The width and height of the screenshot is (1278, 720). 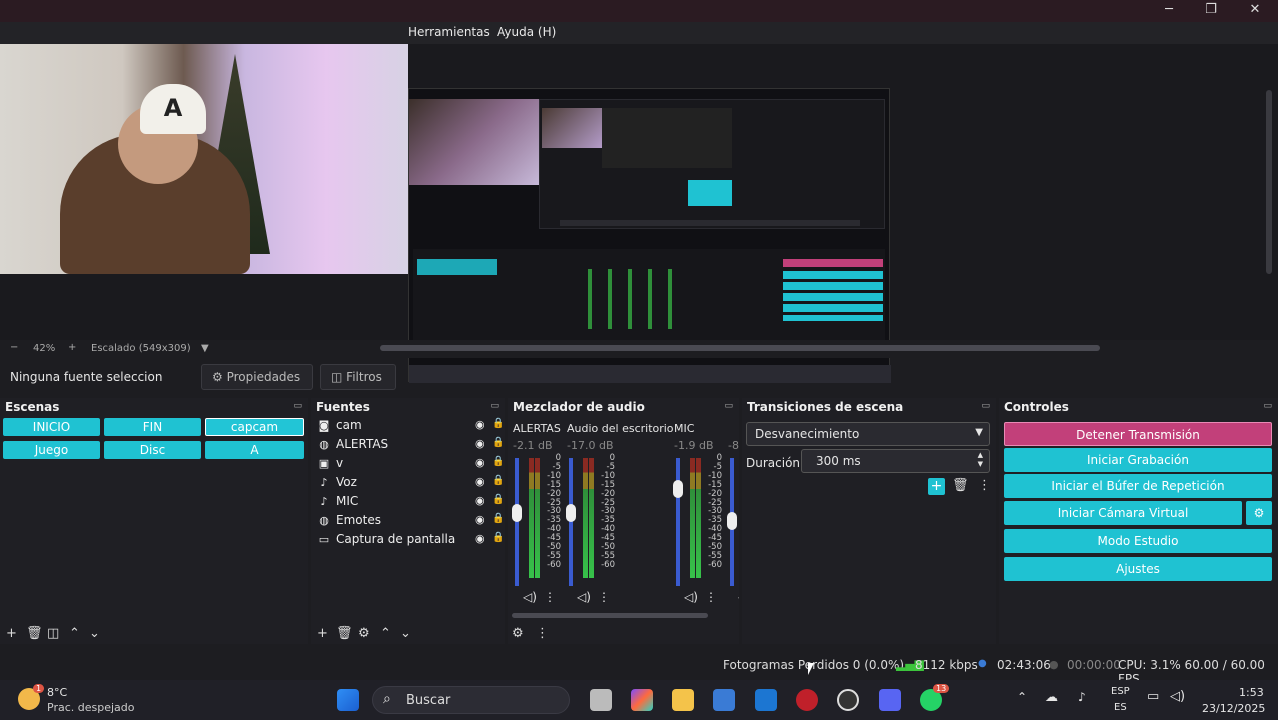 I want to click on source-item: ♪ Voz ◉ 🔒, so click(x=412, y=484).